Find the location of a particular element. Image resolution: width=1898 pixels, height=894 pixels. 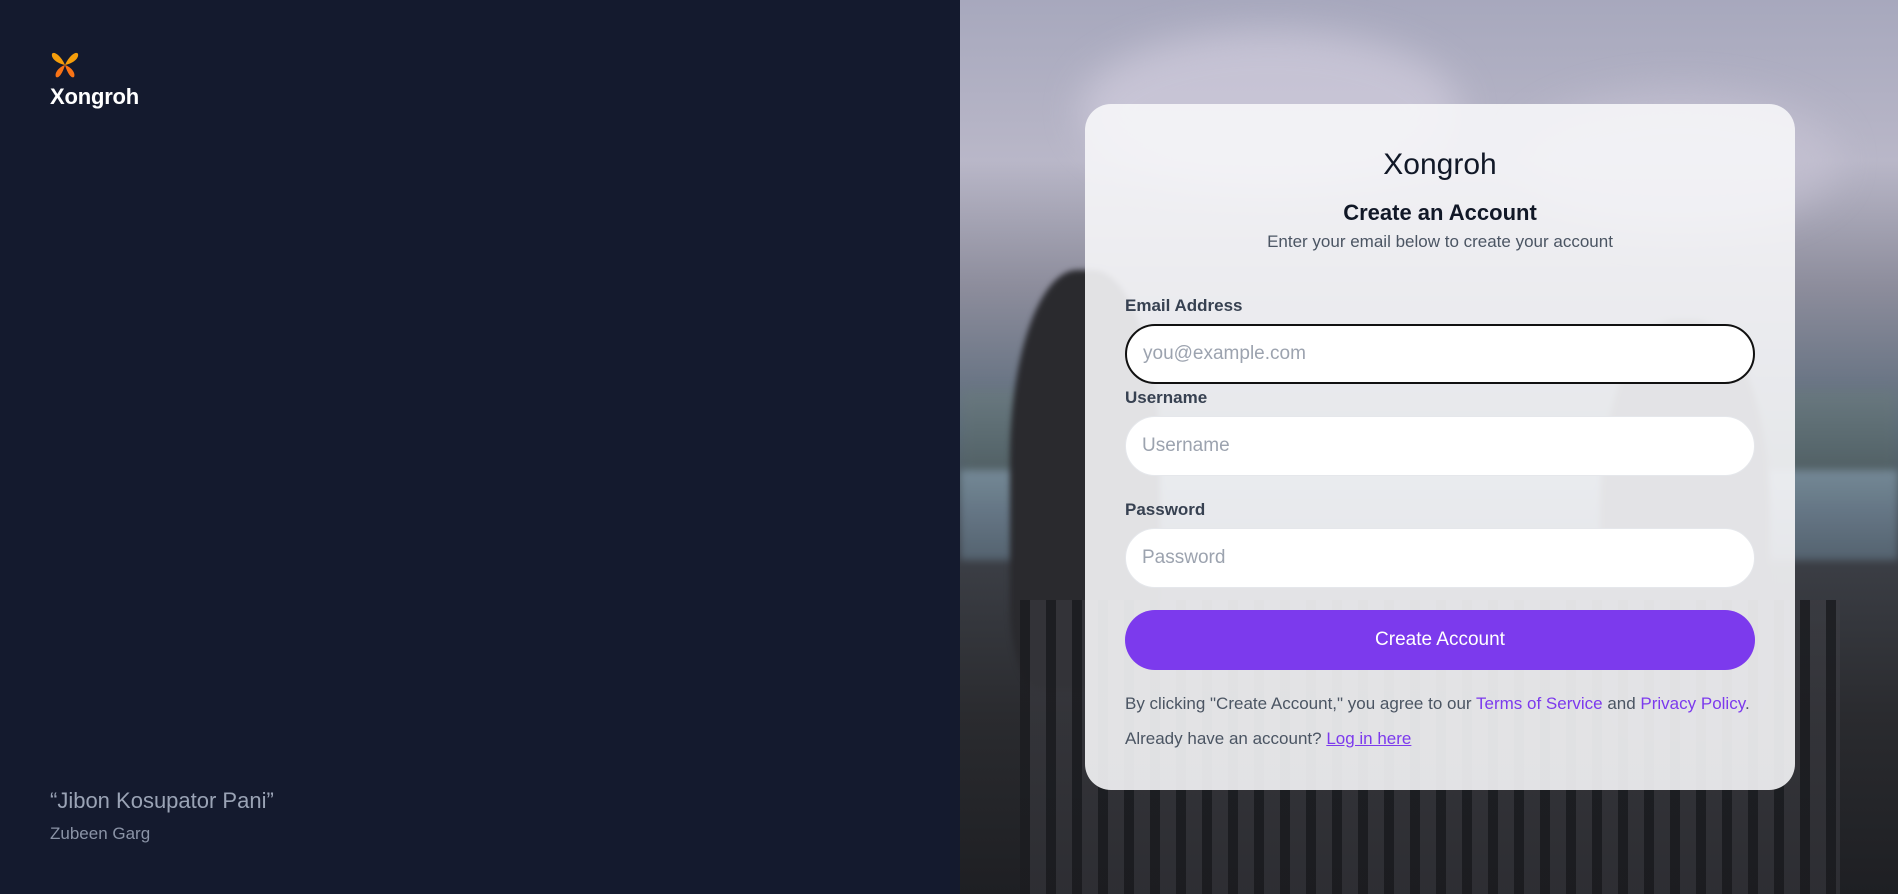

username-label: Username is located at coordinates (1166, 397).